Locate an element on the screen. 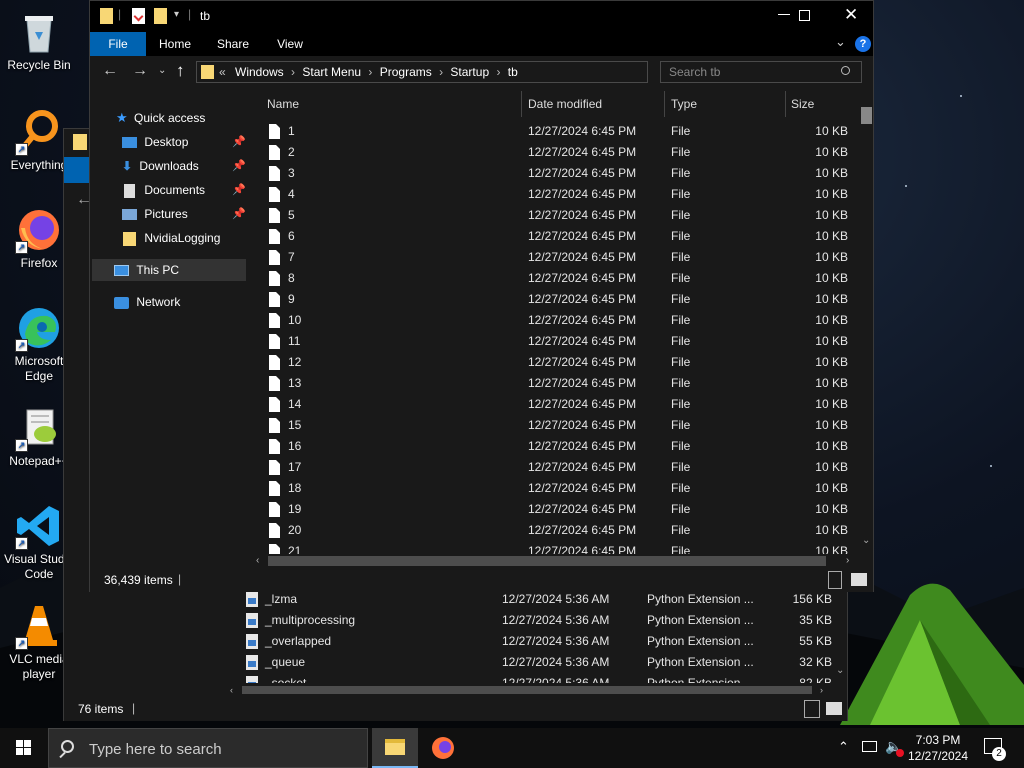  nav-this-pc: This PC is located at coordinates (169, 270).